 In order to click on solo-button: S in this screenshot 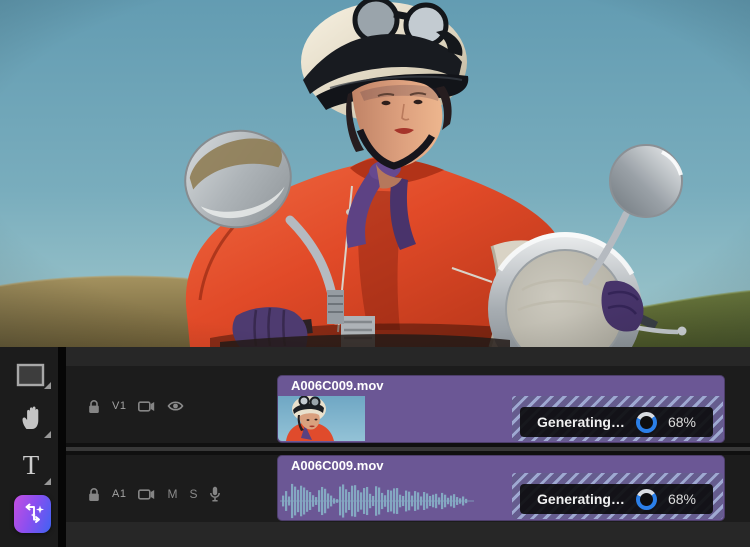, I will do `click(193, 494)`.